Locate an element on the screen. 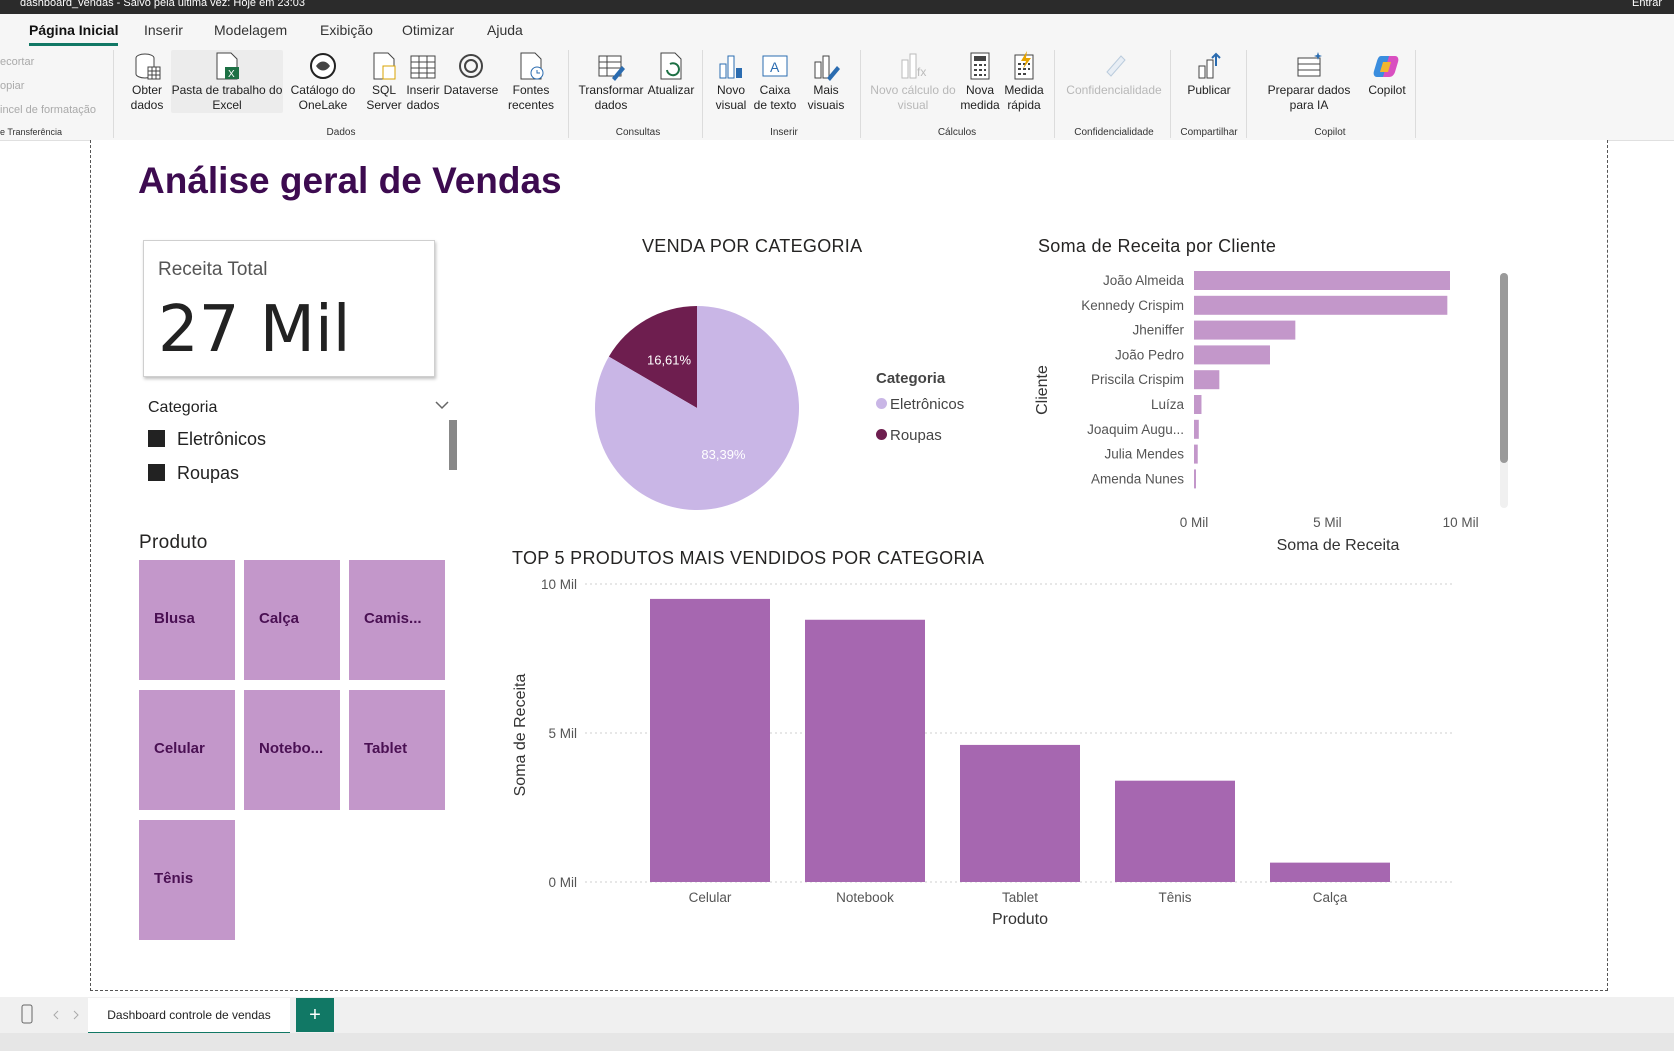  svg-text: fx is located at coordinates (921, 72).